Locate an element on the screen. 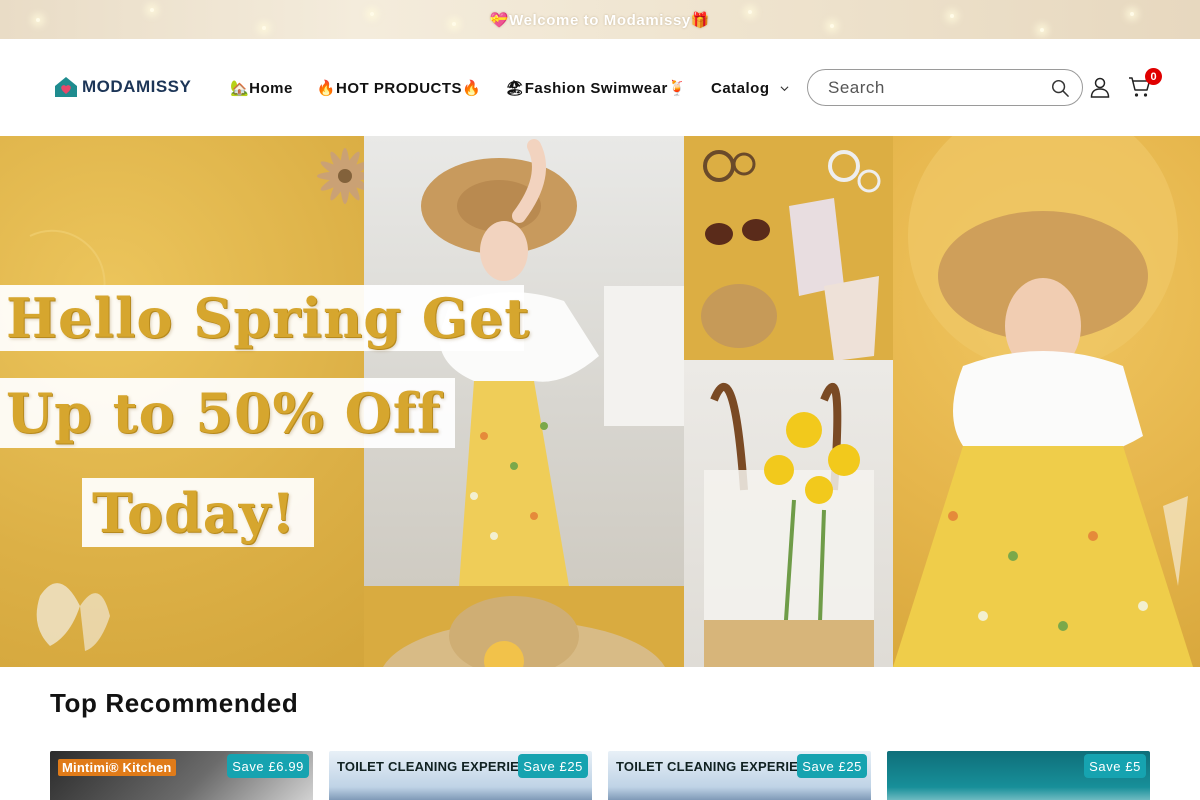 The height and width of the screenshot is (800, 1200). hero-photo-straw-hat is located at coordinates (524, 626).